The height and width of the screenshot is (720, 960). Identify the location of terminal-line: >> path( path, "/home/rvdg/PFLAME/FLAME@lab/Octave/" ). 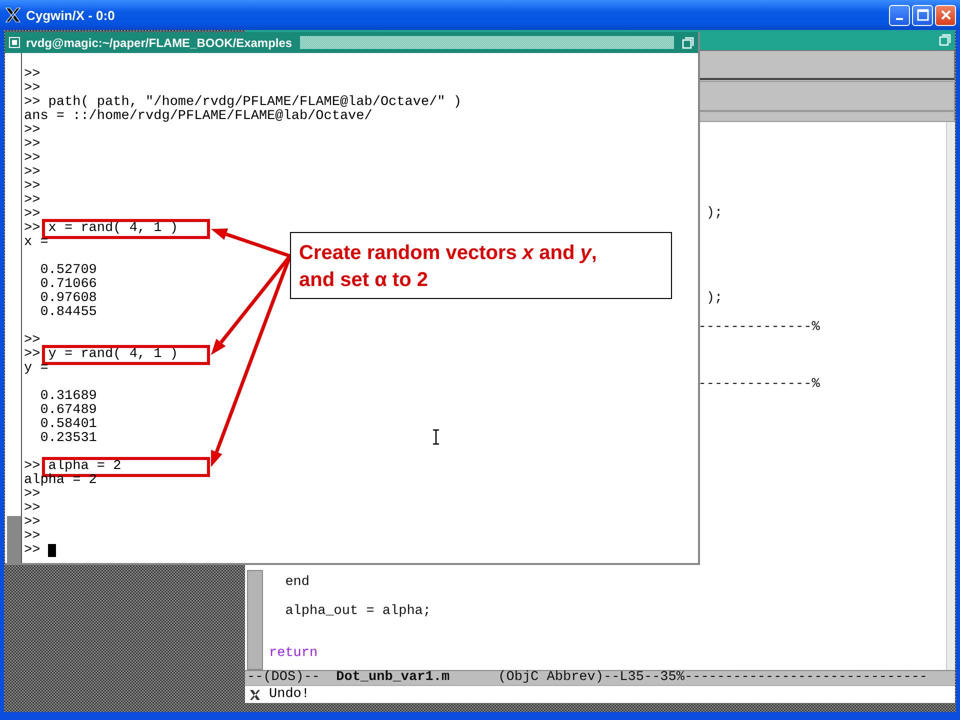
(243, 103).